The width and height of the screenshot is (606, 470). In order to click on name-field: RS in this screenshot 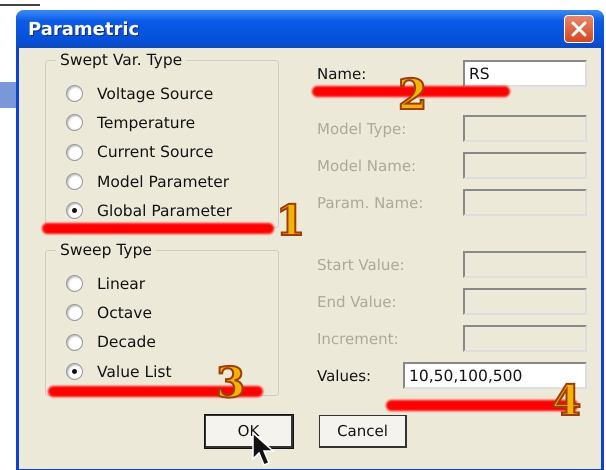, I will do `click(525, 73)`.